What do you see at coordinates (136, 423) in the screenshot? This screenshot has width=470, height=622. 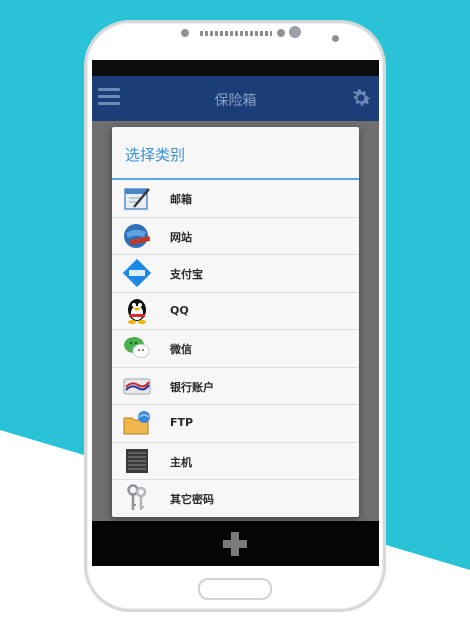 I see `ftp-folder-icon` at bounding box center [136, 423].